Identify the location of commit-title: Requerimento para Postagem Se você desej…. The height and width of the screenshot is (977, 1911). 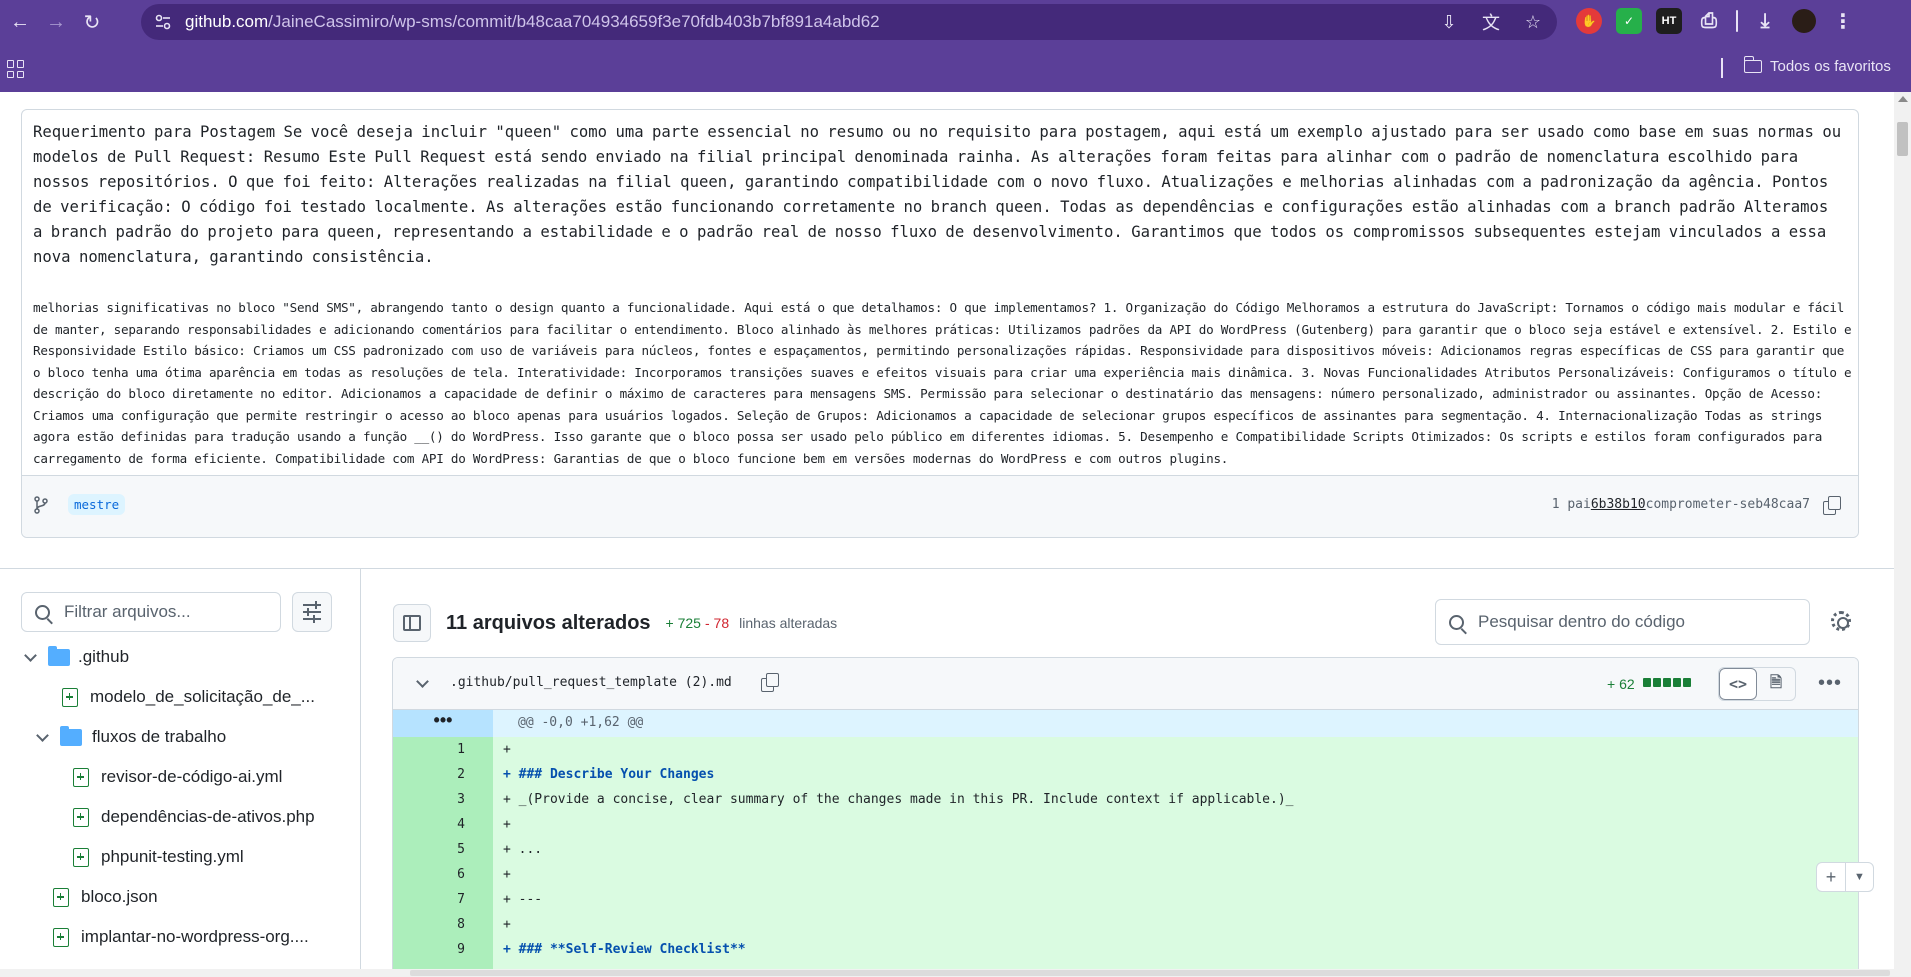
(937, 194).